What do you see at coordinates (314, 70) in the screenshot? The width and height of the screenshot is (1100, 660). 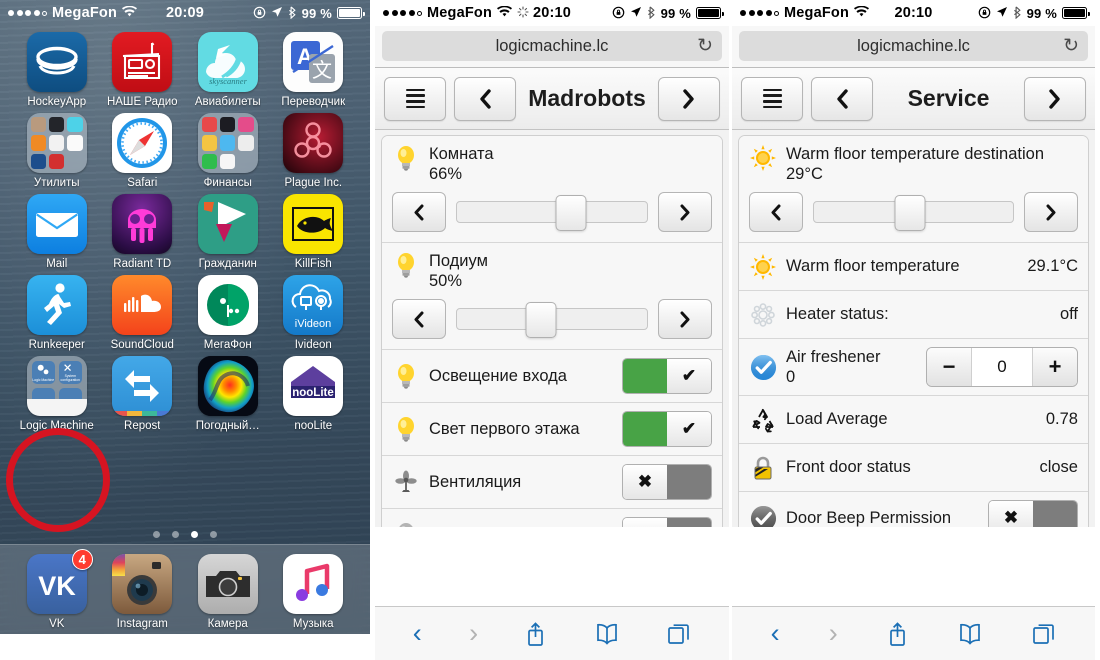 I see `app-translate: A 文 Переводчик` at bounding box center [314, 70].